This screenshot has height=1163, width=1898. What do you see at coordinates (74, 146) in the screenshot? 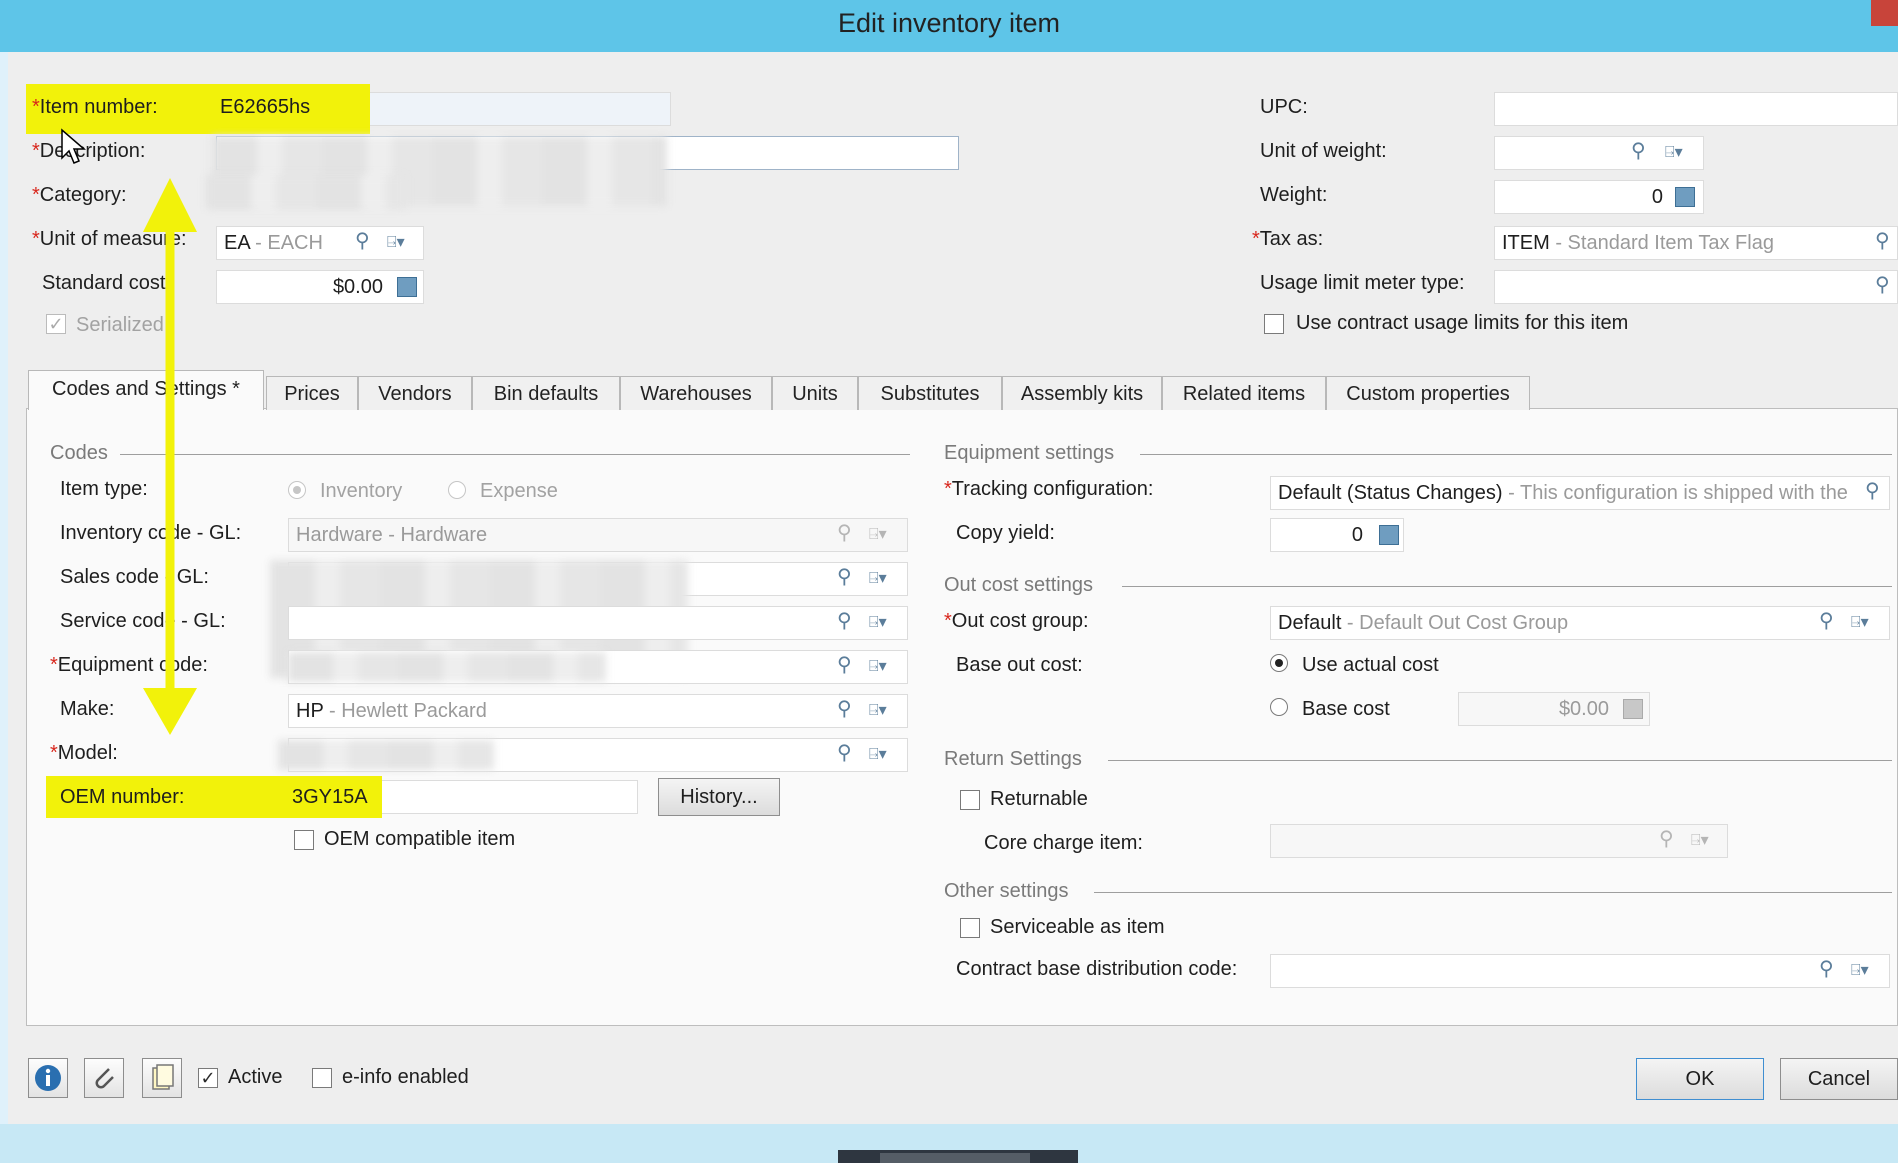
I see `mouse-cursor-icon` at bounding box center [74, 146].